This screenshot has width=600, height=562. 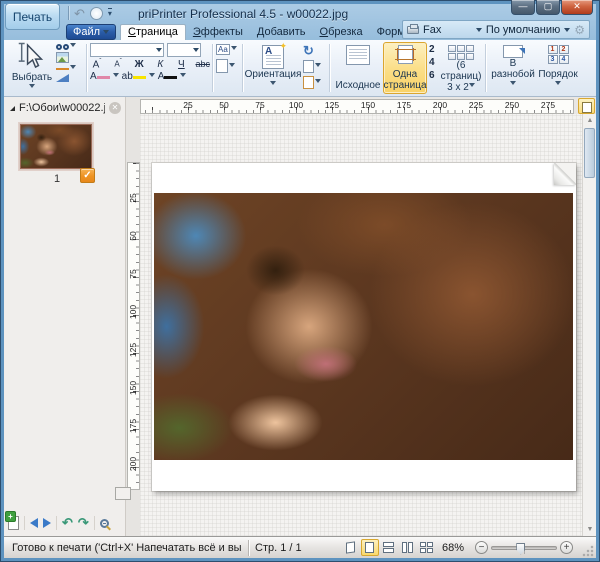 What do you see at coordinates (404, 105) in the screenshot?
I see `hruler-tick: 175` at bounding box center [404, 105].